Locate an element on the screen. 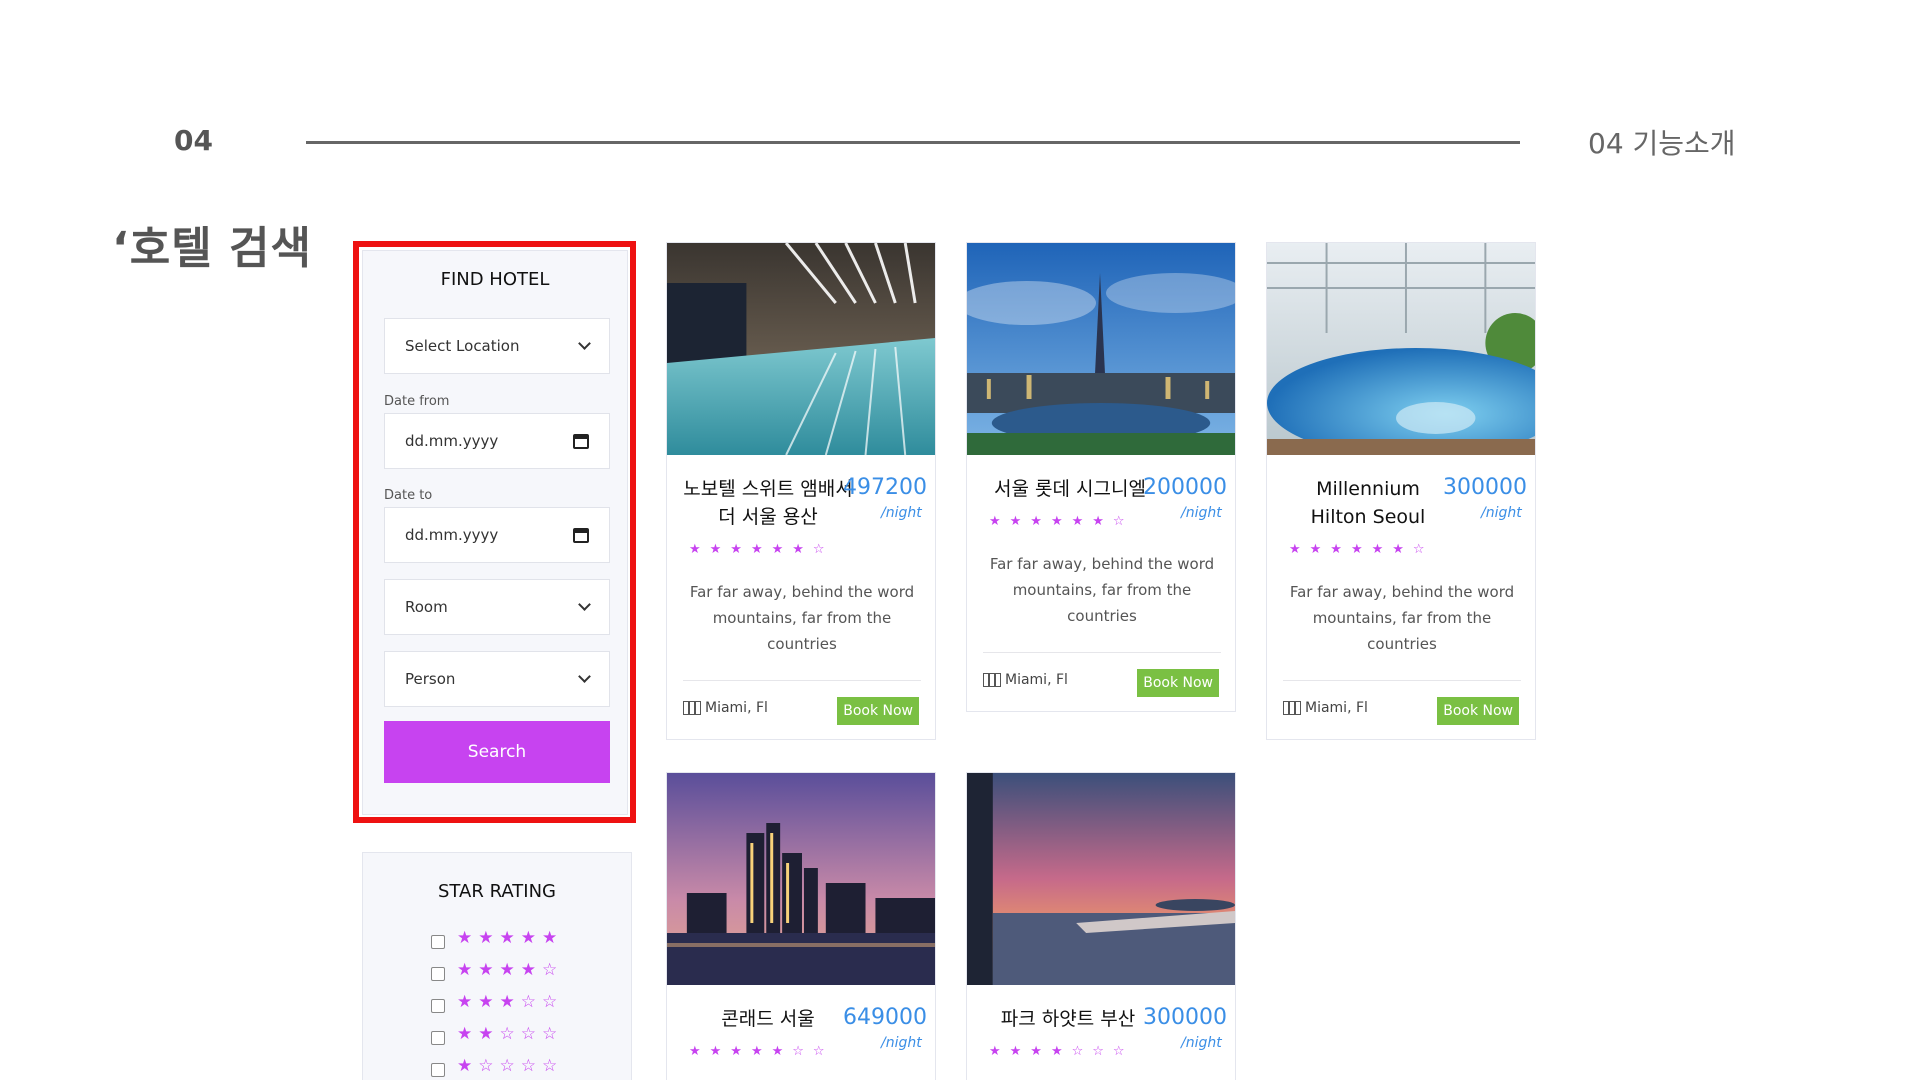 This screenshot has height=1080, width=1920. hotel-card: 콘래드 서울 649000 /night ★★★★★☆☆ is located at coordinates (801, 926).